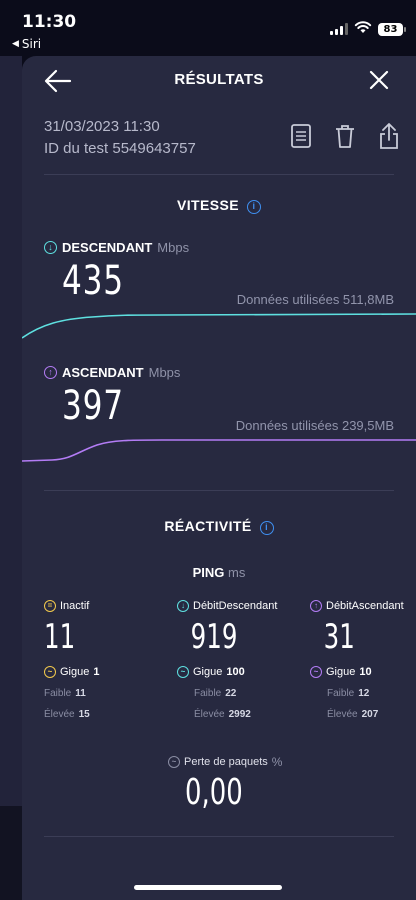 Image resolution: width=416 pixels, height=900 pixels. I want to click on low-row: Faible 11, so click(71, 693).